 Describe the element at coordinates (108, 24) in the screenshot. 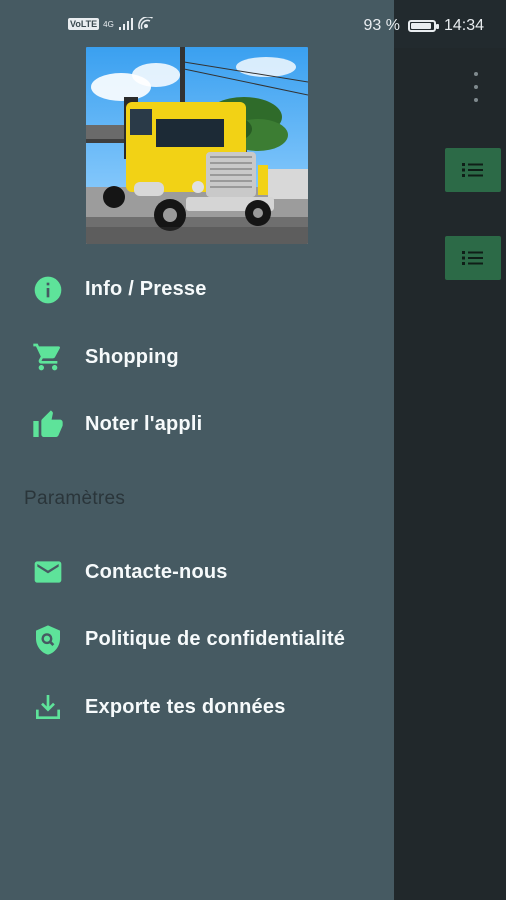

I see `network-type: 4G` at that location.